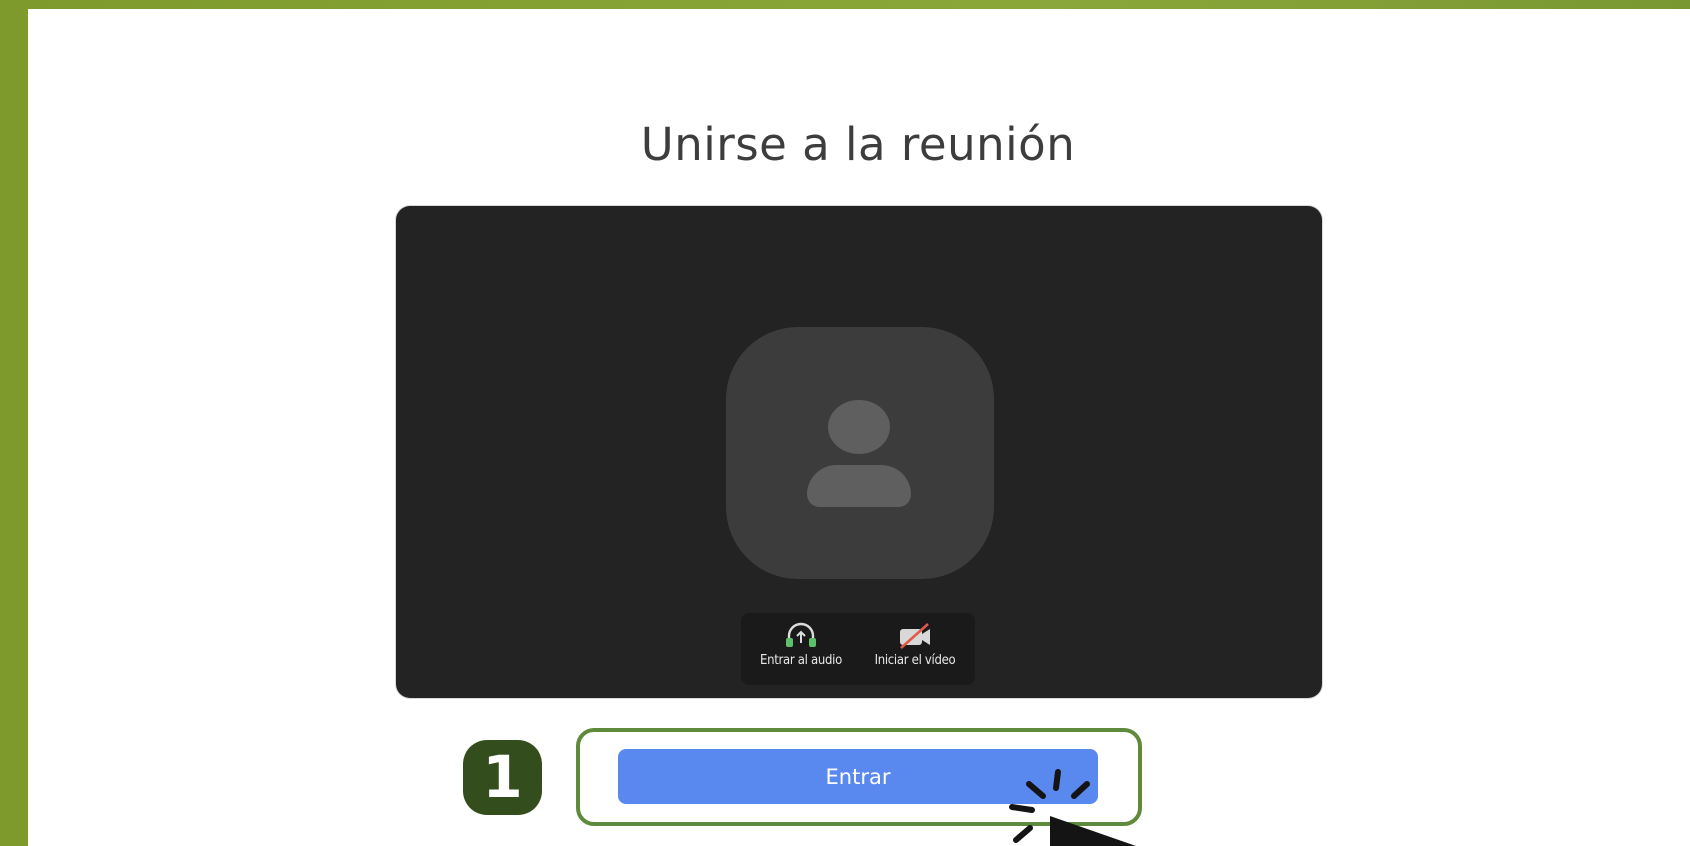  What do you see at coordinates (858, 144) in the screenshot?
I see `page-title: Unirse a la reunión` at bounding box center [858, 144].